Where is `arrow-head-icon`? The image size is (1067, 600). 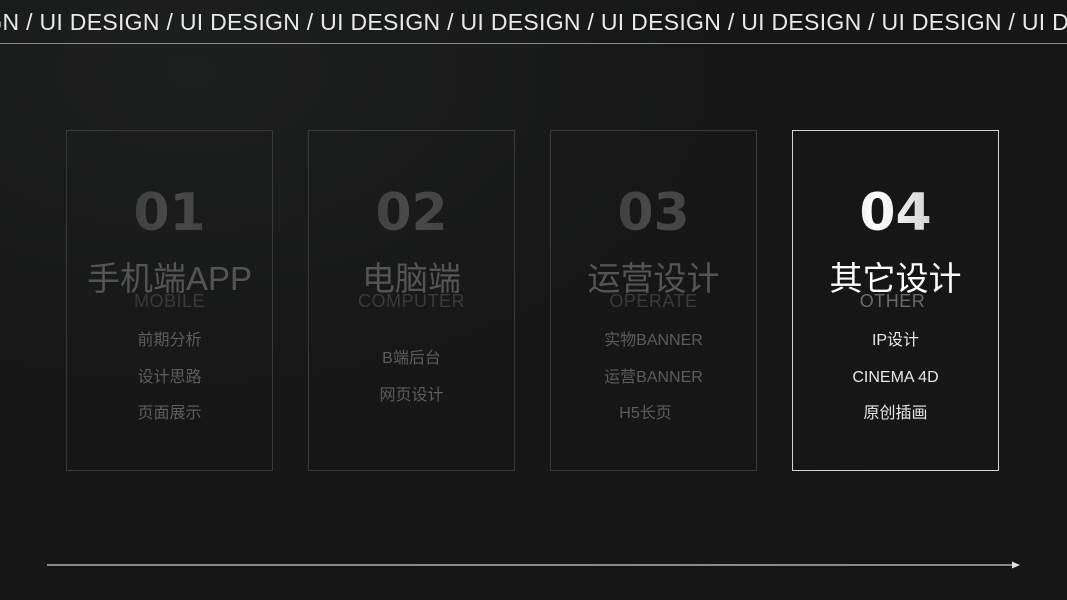
arrow-head-icon is located at coordinates (1016, 565).